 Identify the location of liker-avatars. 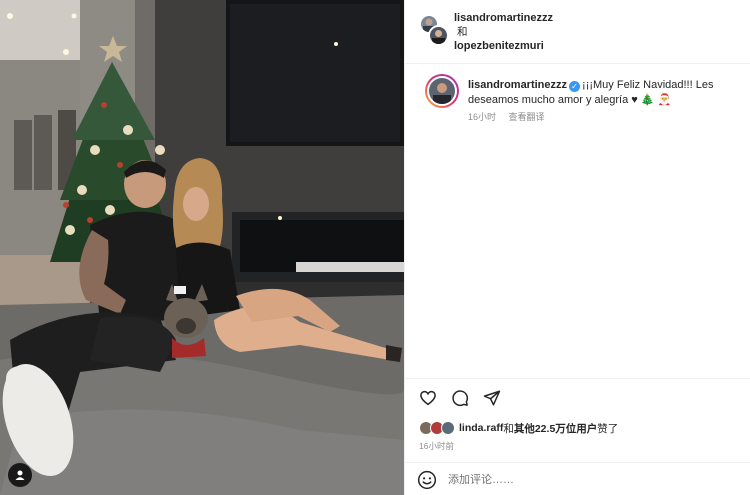
(438, 428).